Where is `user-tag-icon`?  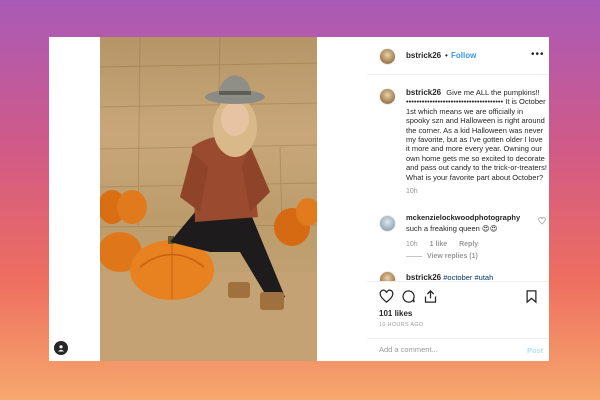
user-tag-icon is located at coordinates (61, 348).